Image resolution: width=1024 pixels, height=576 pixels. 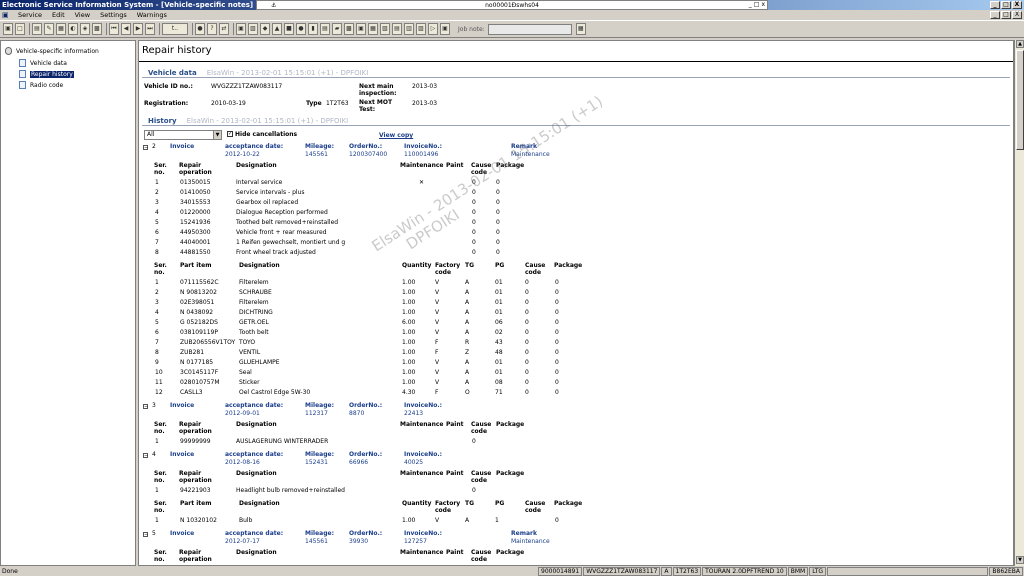 What do you see at coordinates (85, 29) in the screenshot?
I see `toolbar-button: ◈` at bounding box center [85, 29].